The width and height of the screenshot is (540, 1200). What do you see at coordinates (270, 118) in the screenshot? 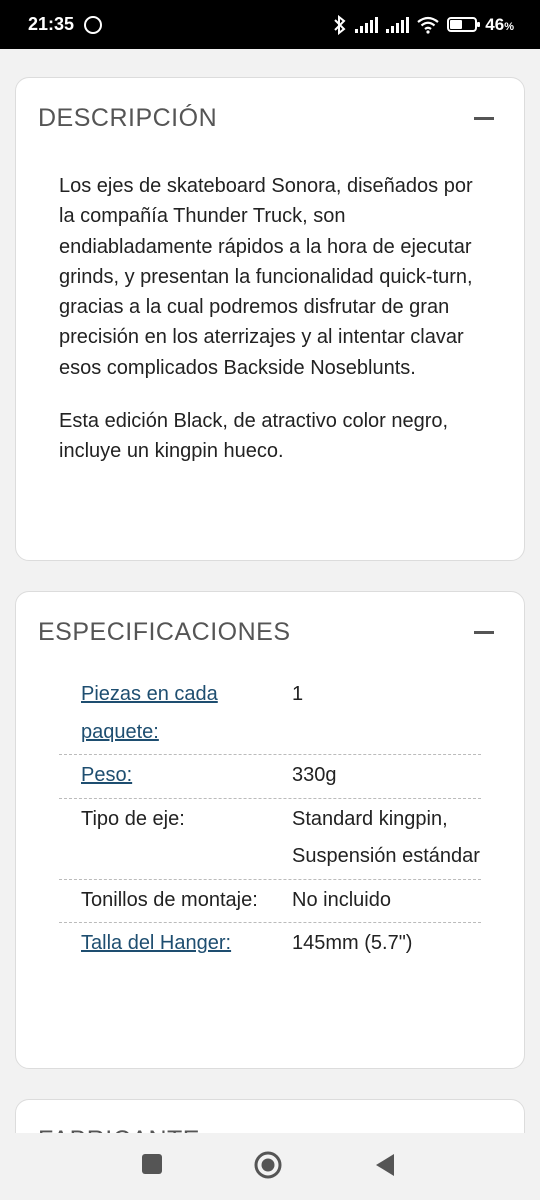
I see `description-header: DESCRIPCIÓN` at bounding box center [270, 118].